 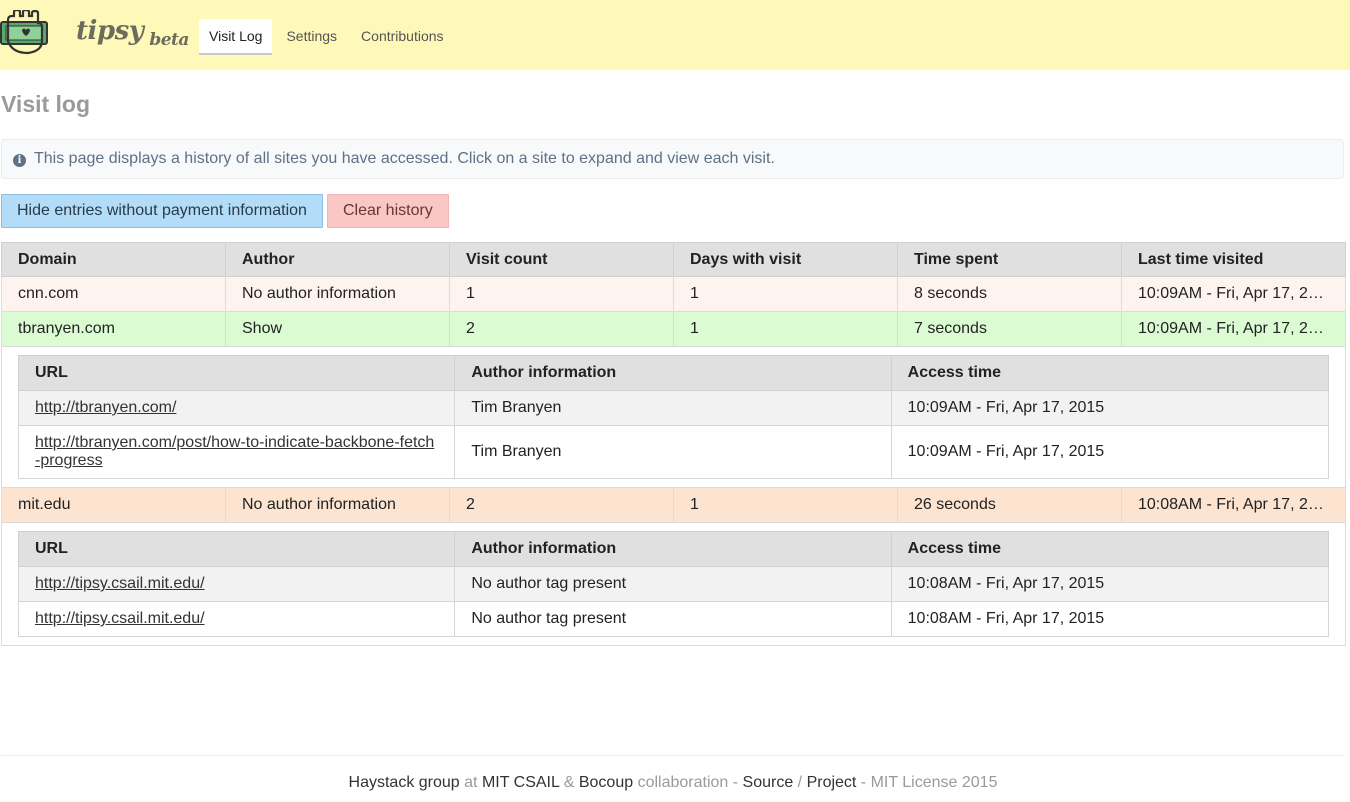 What do you see at coordinates (1009, 505) in the screenshot?
I see `time-spent-cell: 26 seconds` at bounding box center [1009, 505].